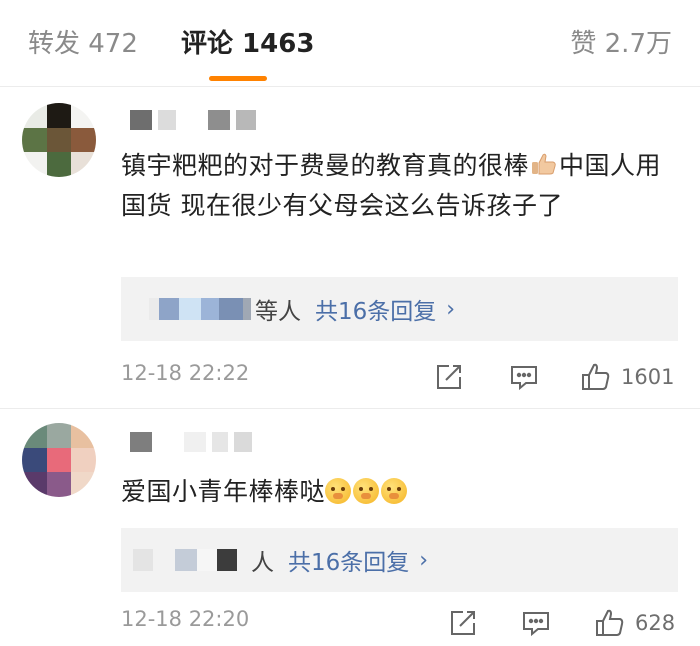 The image size is (700, 646). Describe the element at coordinates (350, 43) in the screenshot. I see `comment-tabs: 转发 472 评论 1463 赞 2.7万` at that location.